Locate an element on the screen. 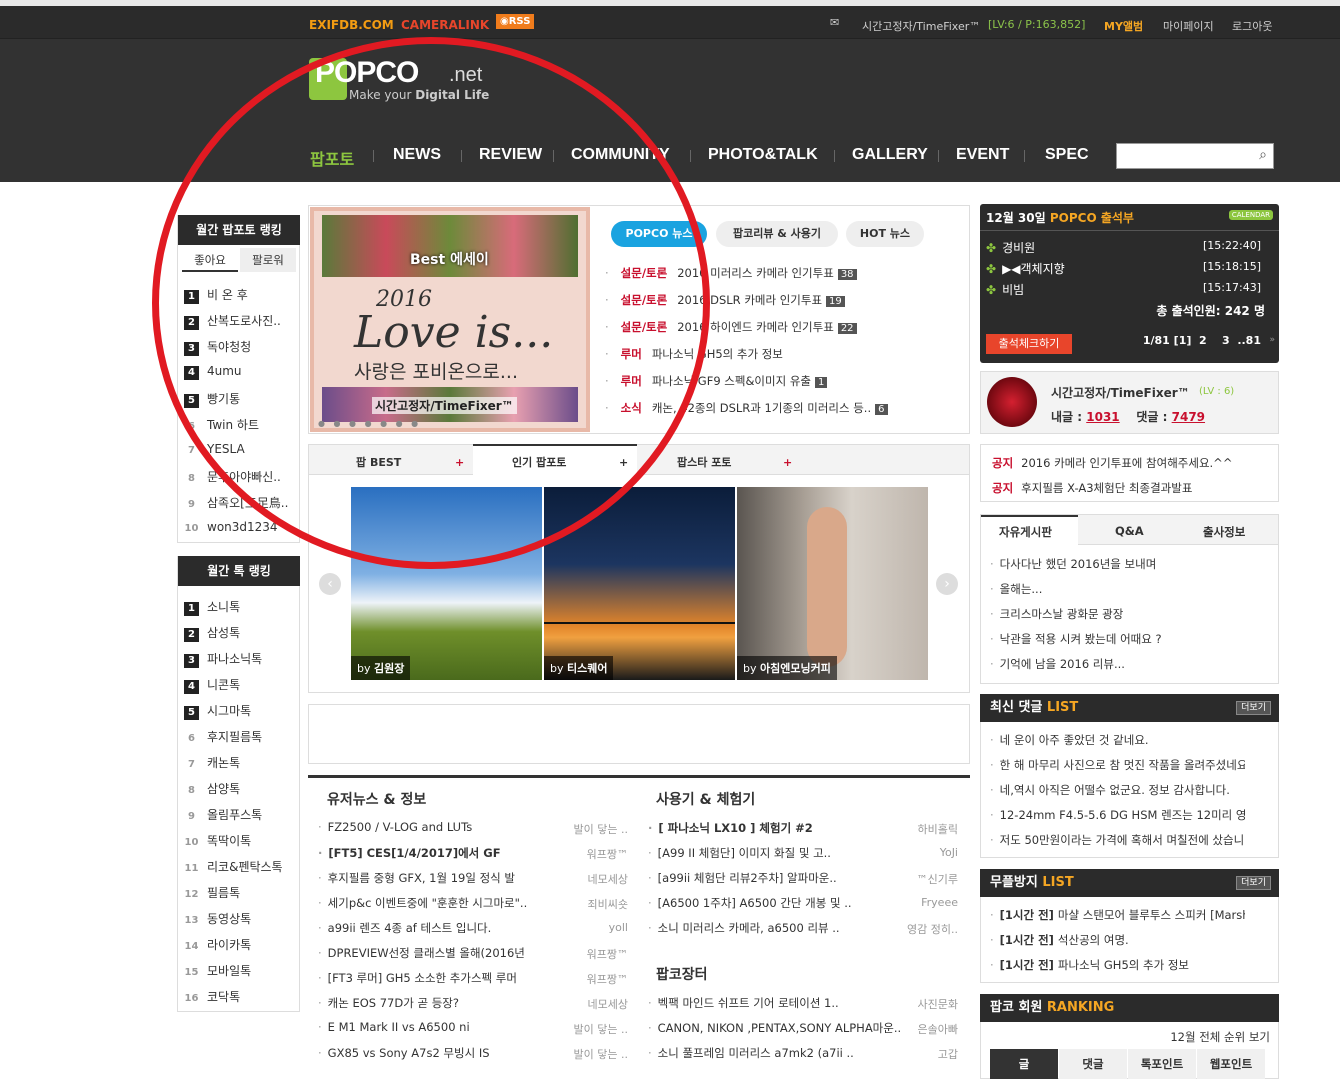 Image resolution: width=1340 pixels, height=1079 pixels. comment-item: · 네 운이 아주 좋았던 것 같네요. is located at coordinates (1117, 740).